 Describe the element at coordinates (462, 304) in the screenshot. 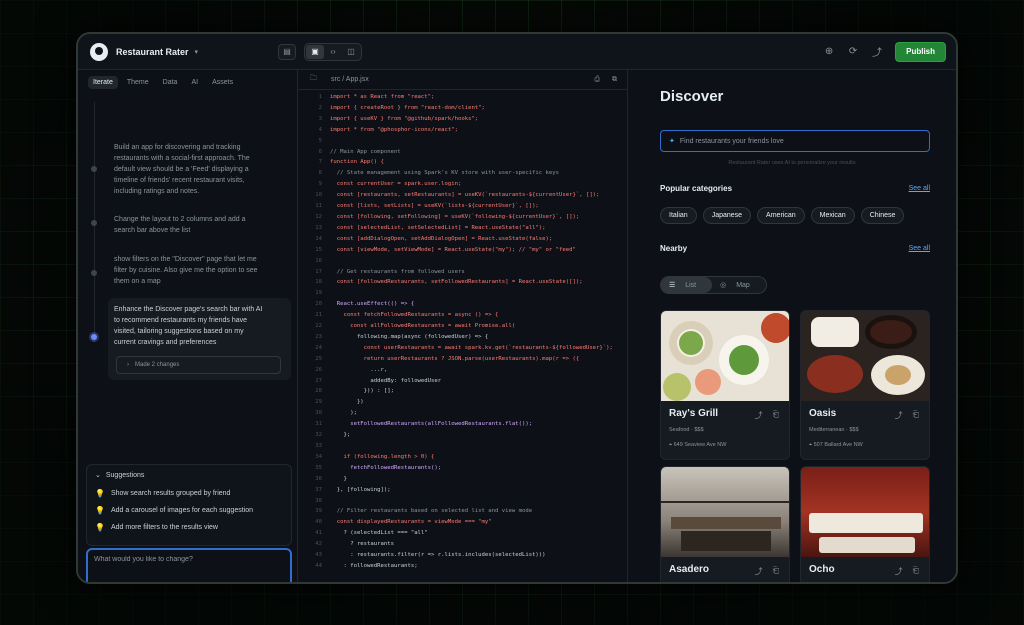

I see `code-line: 20 React.useEffect(() => {` at that location.